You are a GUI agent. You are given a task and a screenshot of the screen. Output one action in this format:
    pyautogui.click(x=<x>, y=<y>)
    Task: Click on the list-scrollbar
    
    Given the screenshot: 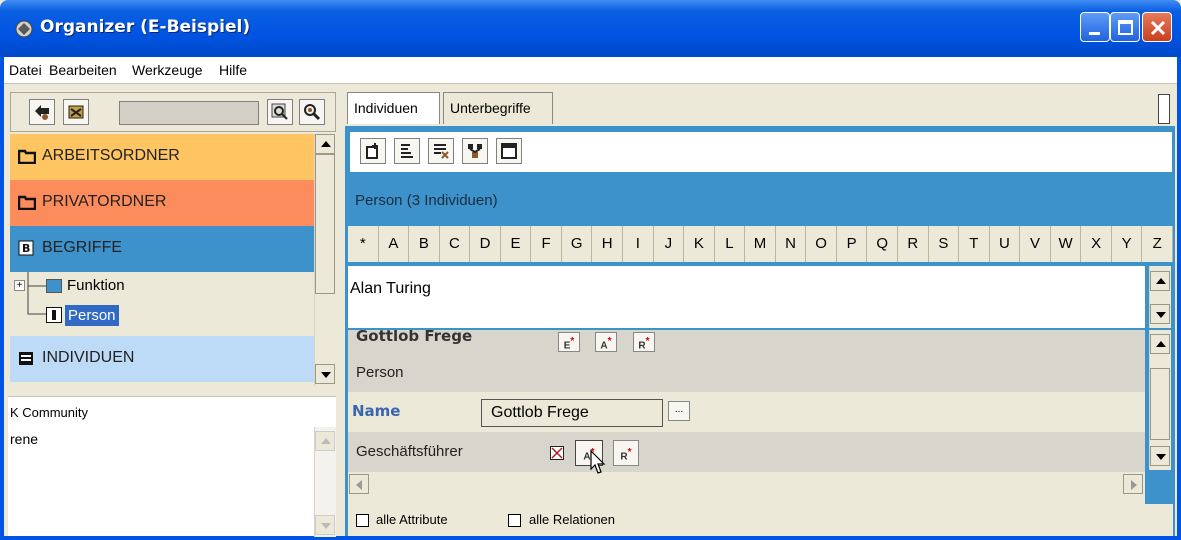 What is the action you would take?
    pyautogui.click(x=1160, y=297)
    